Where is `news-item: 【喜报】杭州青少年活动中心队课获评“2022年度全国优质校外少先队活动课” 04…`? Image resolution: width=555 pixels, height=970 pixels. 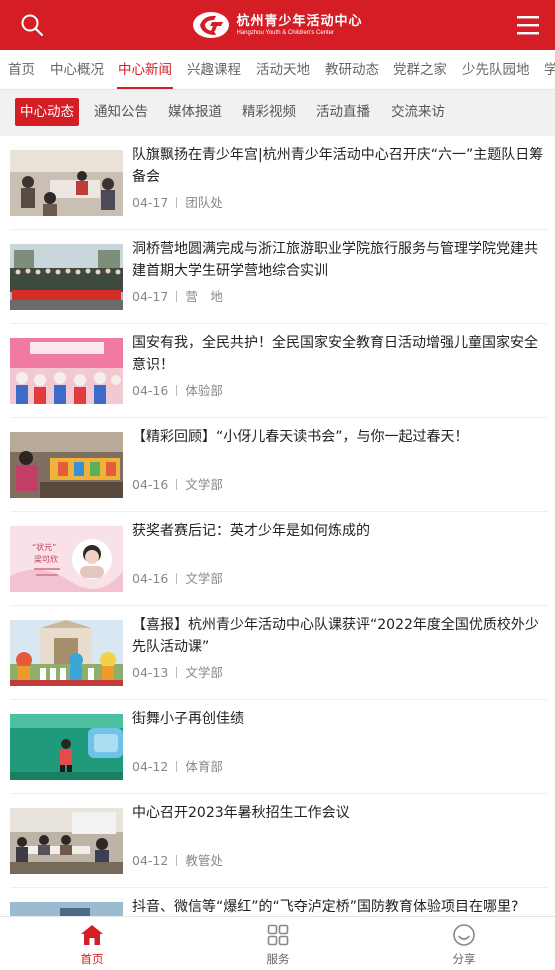 news-item: 【喜报】杭州青少年活动中心队课获评“2022年度全国优质校外少先队活动课” 04… is located at coordinates (279, 653).